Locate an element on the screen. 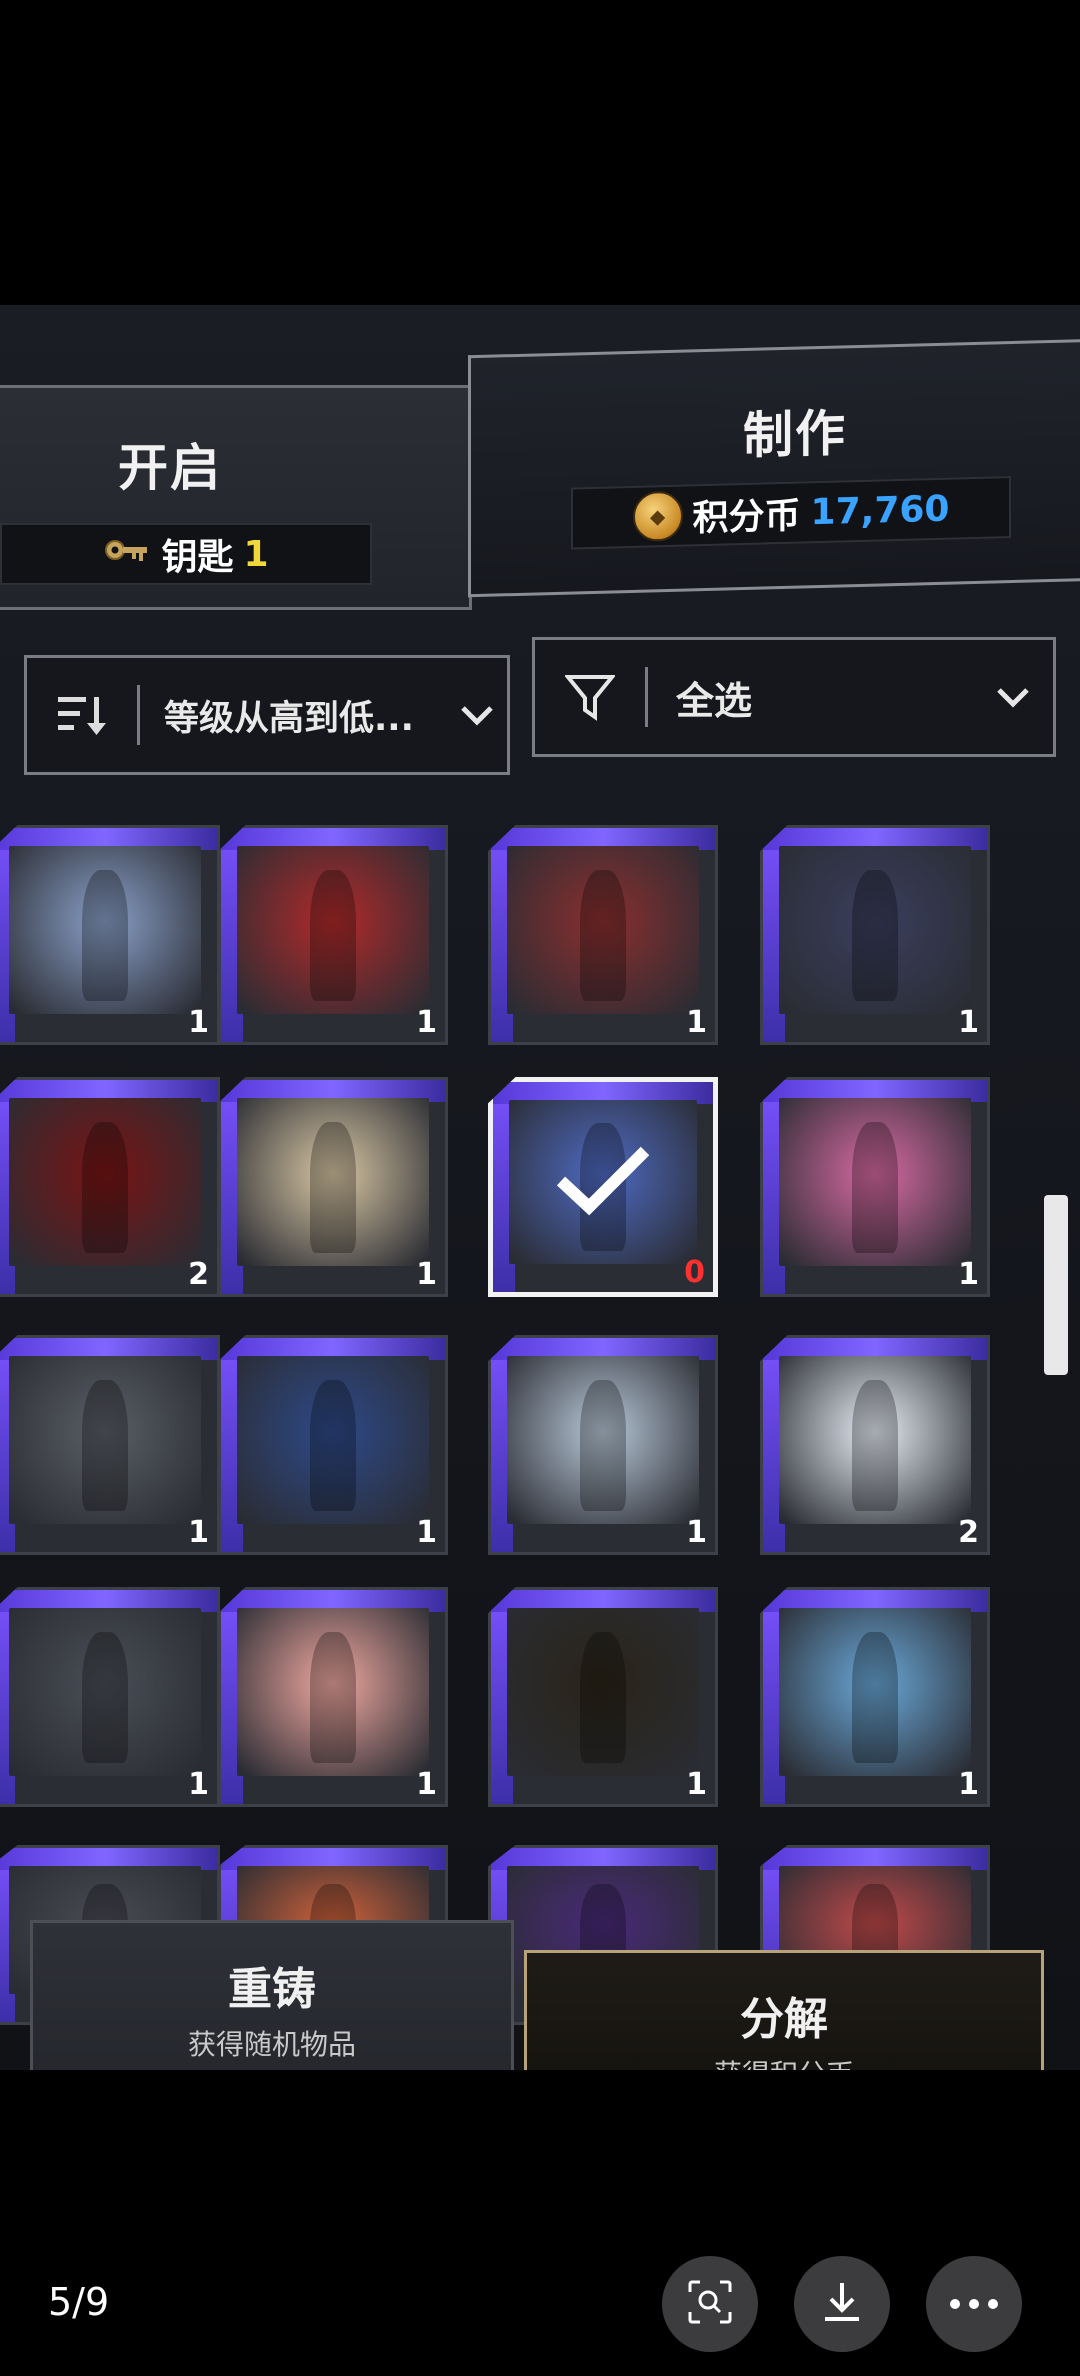 The width and height of the screenshot is (1080, 2376). download-button is located at coordinates (842, 2304).